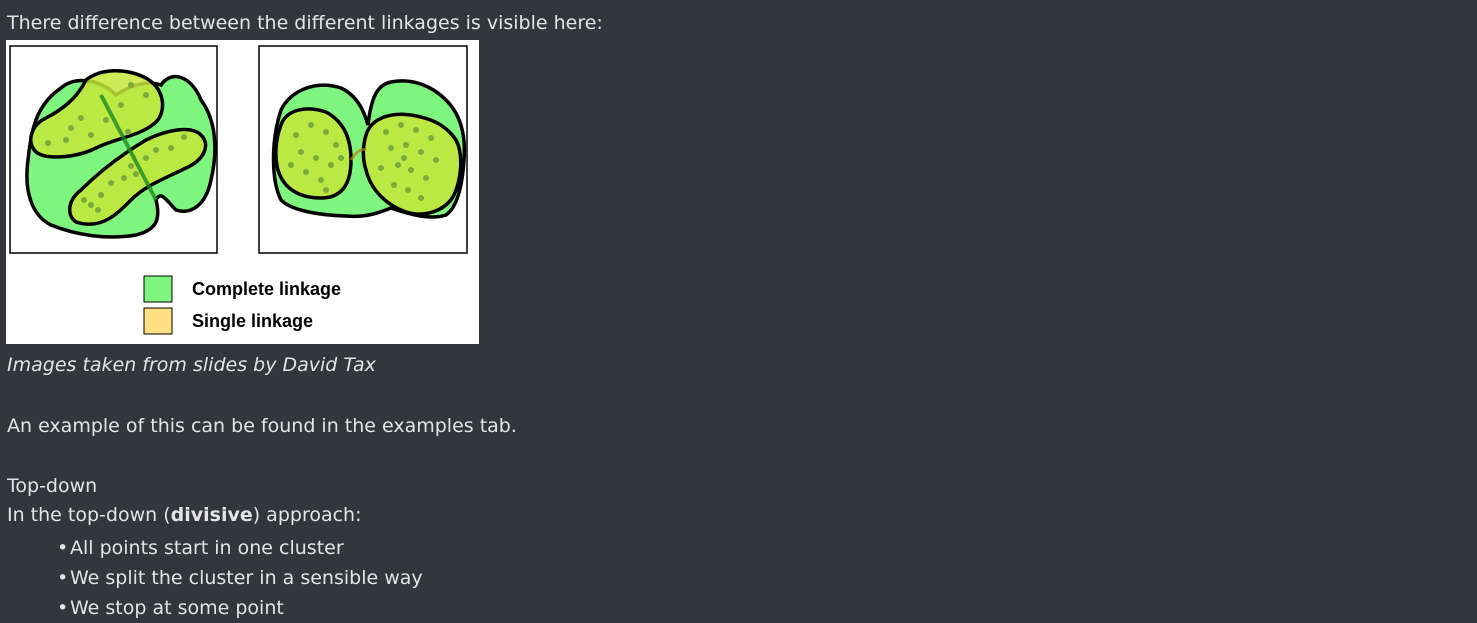  What do you see at coordinates (363, 149) in the screenshot?
I see `right-panel` at bounding box center [363, 149].